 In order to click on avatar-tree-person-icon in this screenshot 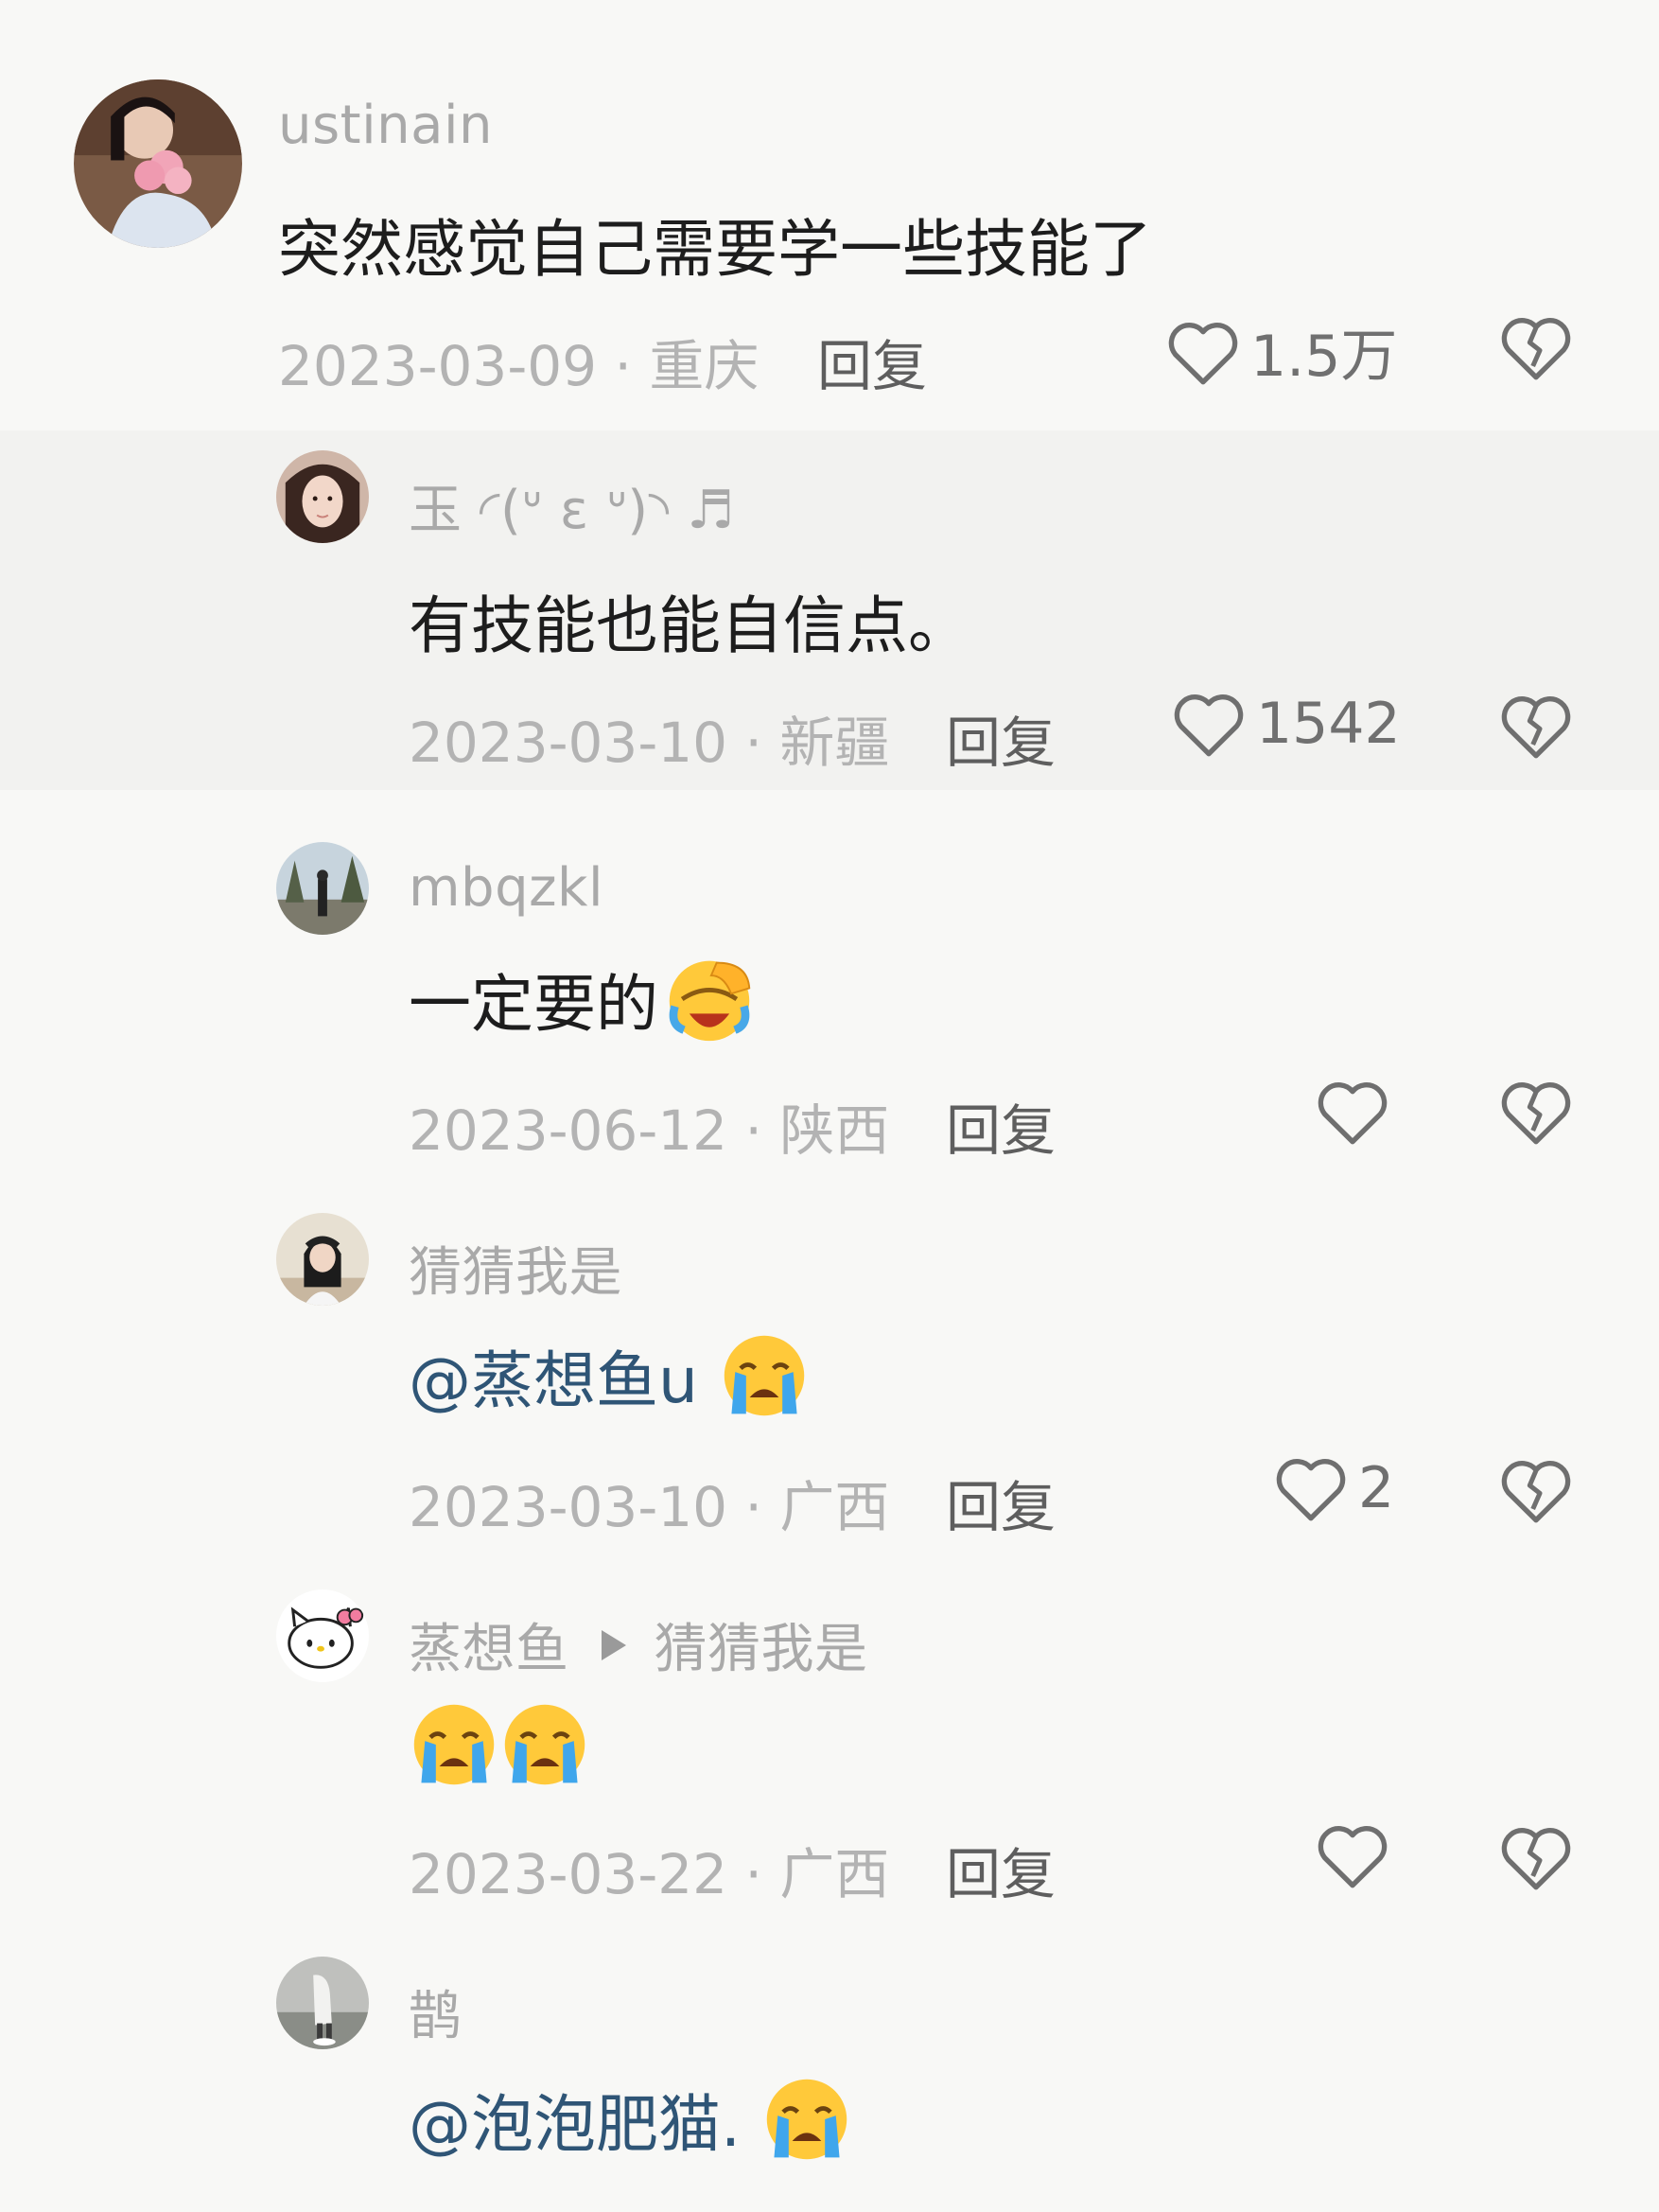, I will do `click(322, 888)`.